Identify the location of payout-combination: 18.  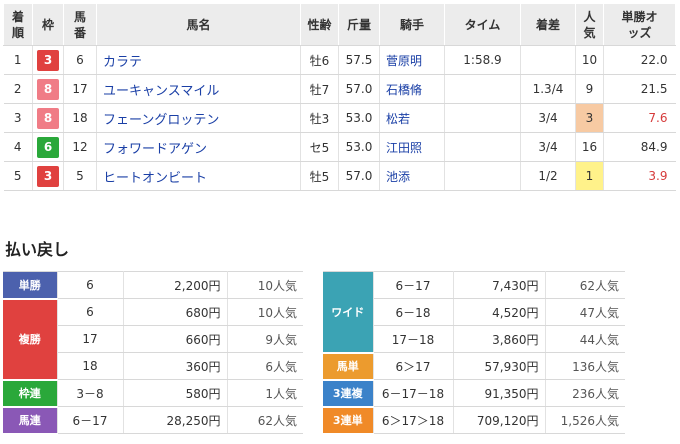
(90, 366).